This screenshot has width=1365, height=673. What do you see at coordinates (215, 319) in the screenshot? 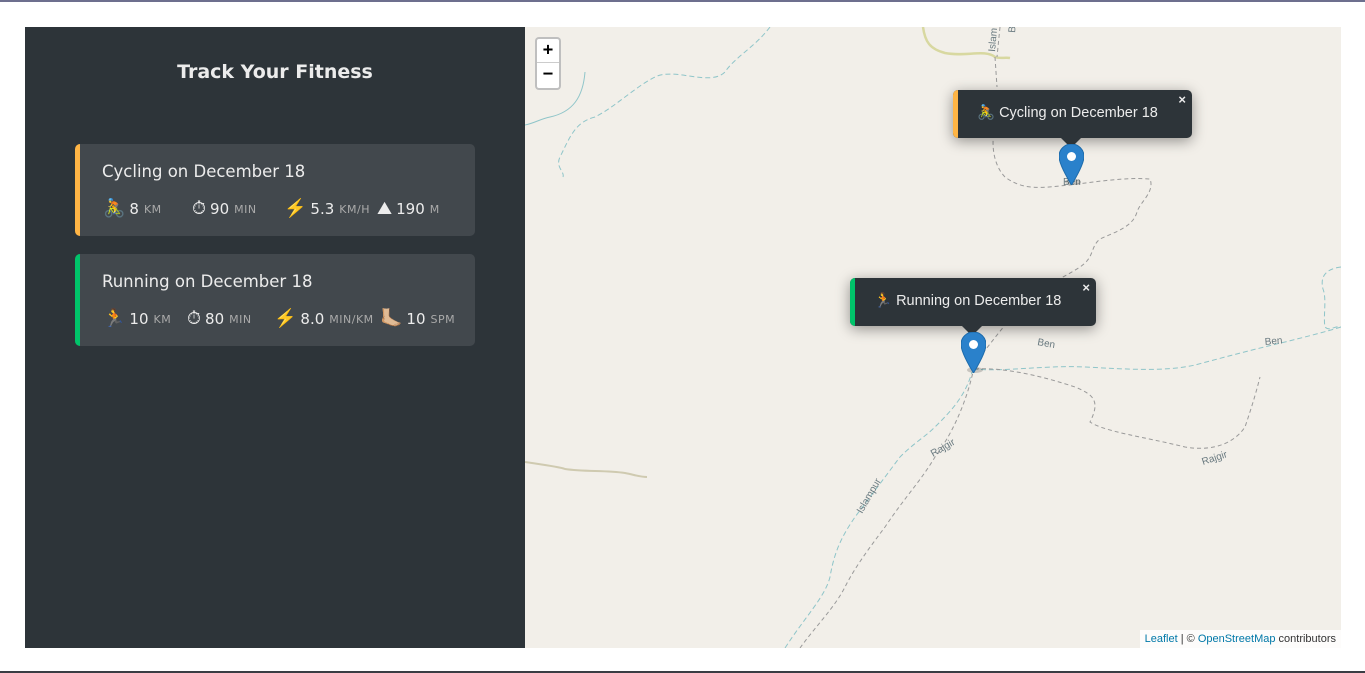
I see `duration-value: 80` at bounding box center [215, 319].